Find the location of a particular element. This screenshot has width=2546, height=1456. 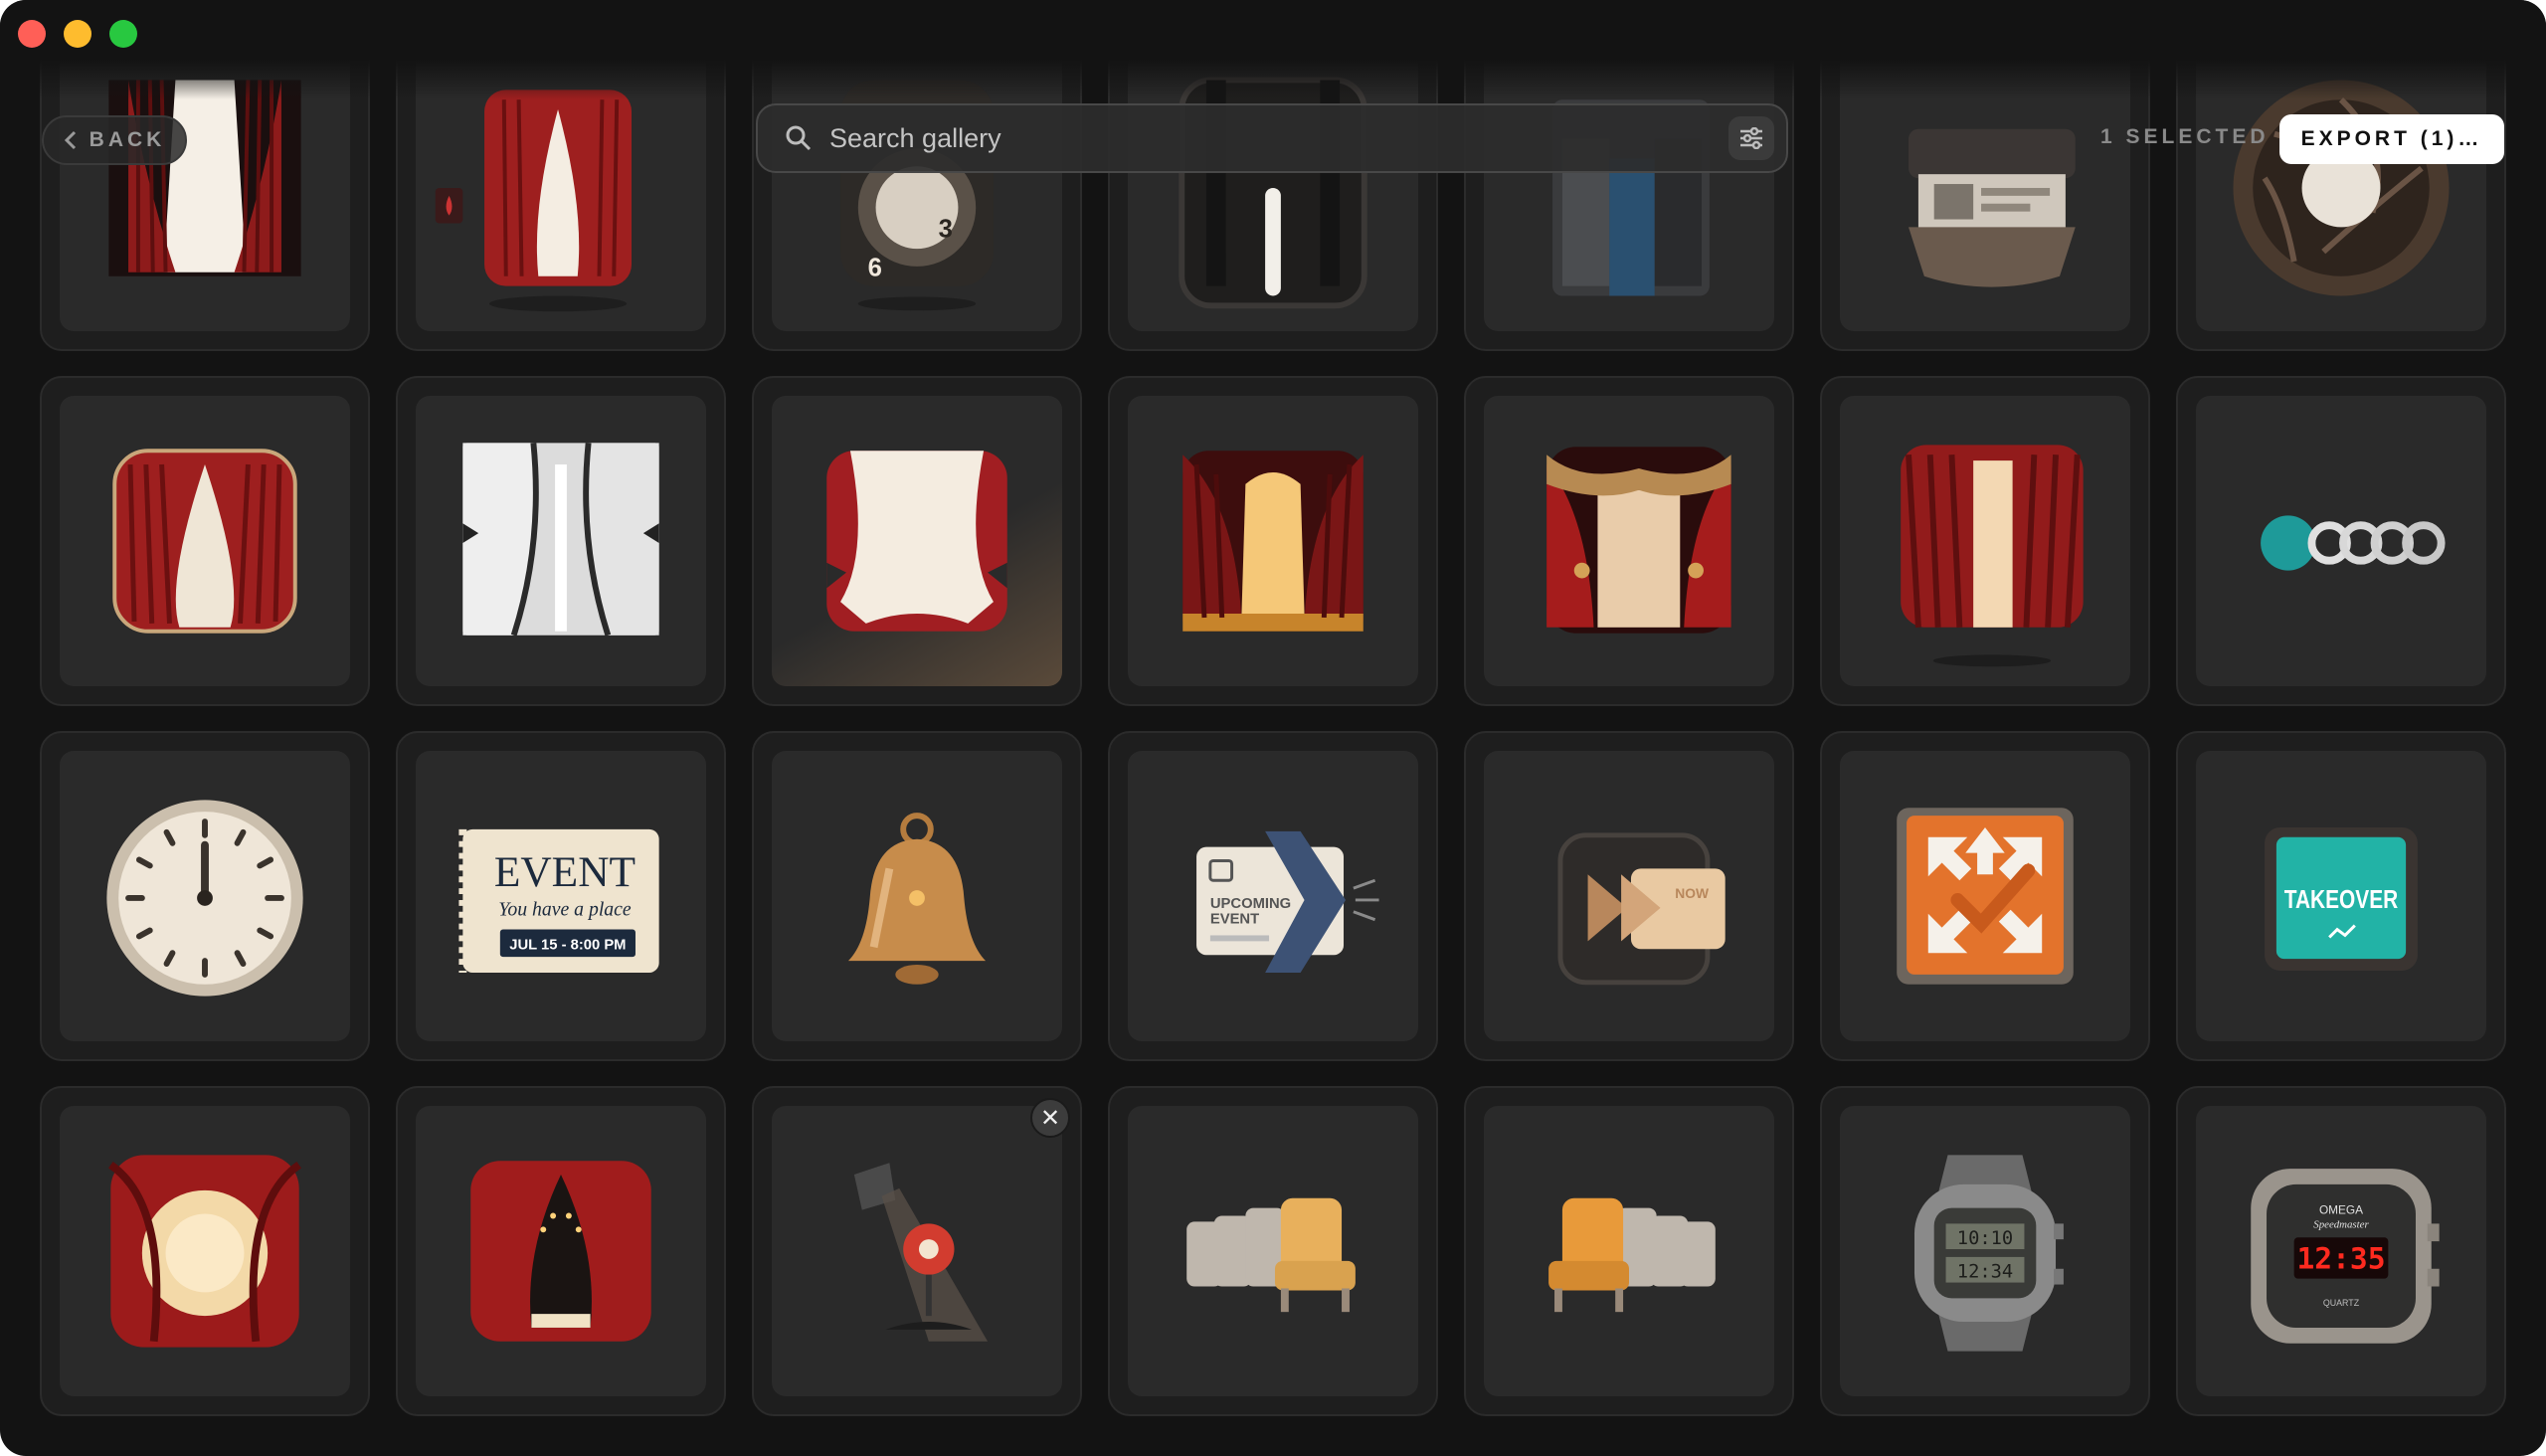

wristwatch-time-bottom: 12:34 is located at coordinates (1985, 1272).